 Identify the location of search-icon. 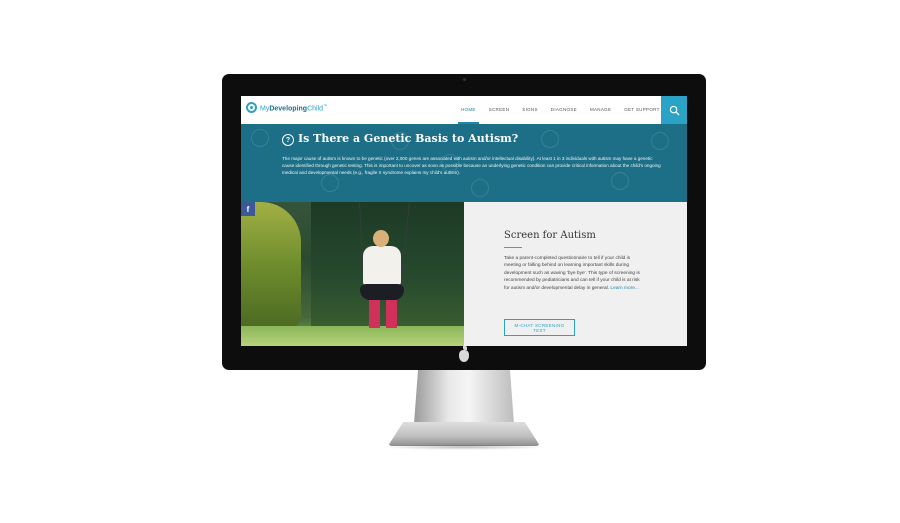
(674, 110).